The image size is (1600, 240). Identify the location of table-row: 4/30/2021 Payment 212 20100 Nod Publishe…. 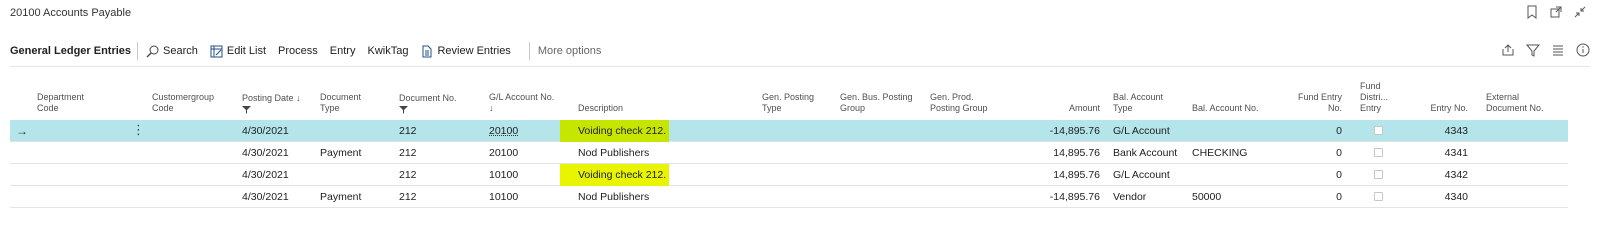
(789, 153).